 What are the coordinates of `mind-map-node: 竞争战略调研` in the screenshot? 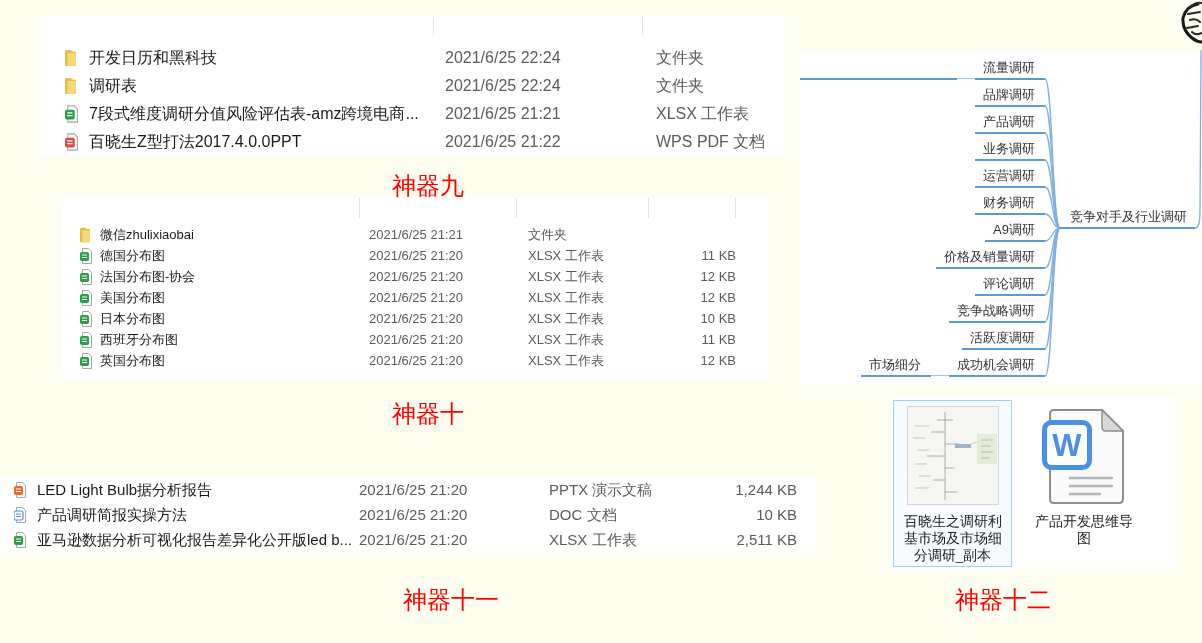 It's located at (997, 312).